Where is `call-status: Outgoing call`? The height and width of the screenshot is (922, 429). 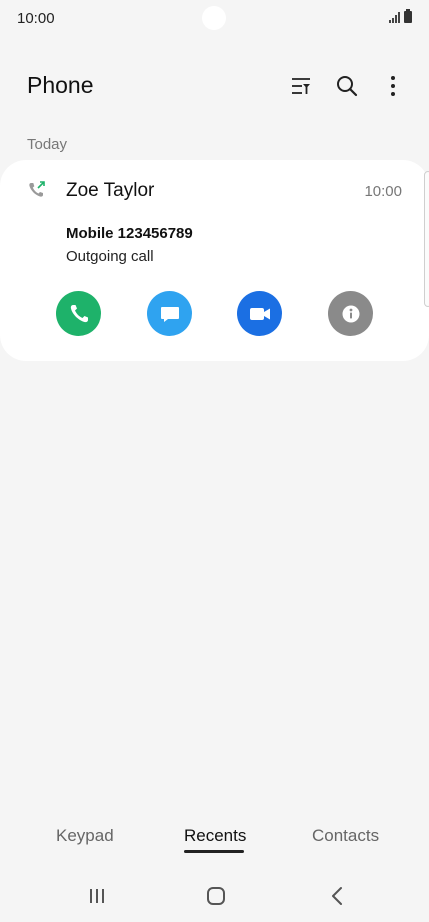 call-status: Outgoing call is located at coordinates (110, 256).